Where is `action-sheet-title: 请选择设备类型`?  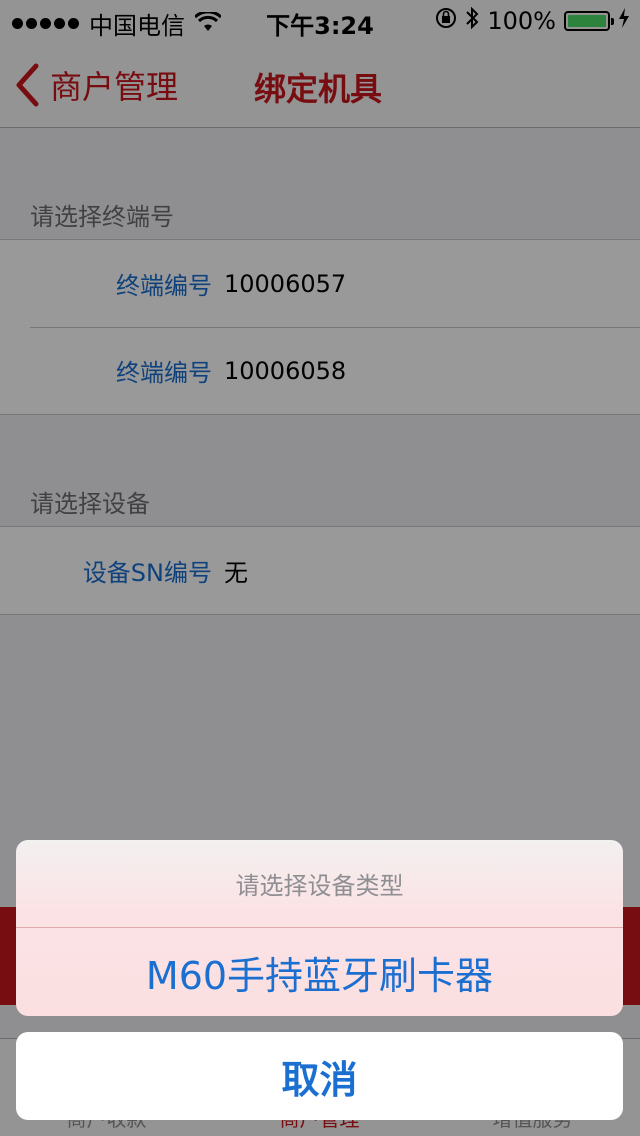
action-sheet-title: 请选择设备类型 is located at coordinates (319, 884).